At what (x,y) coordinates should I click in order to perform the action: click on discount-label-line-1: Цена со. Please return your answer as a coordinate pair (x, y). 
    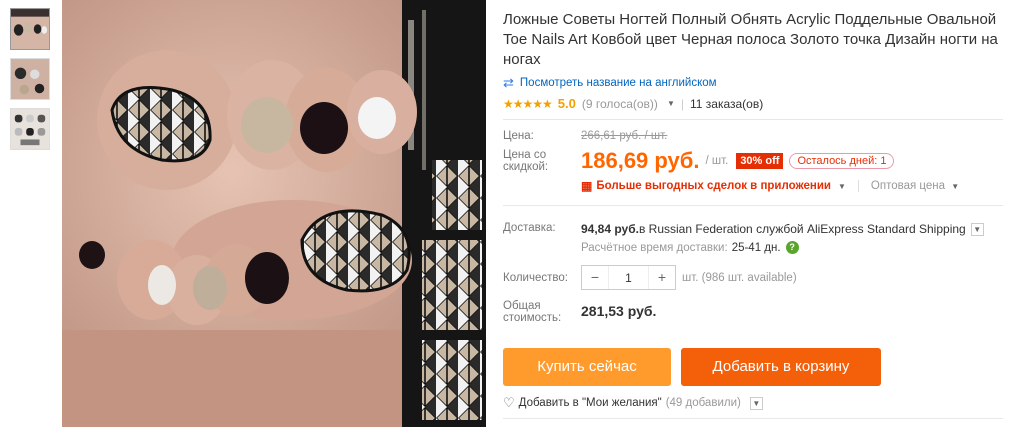
    Looking at the image, I should click on (525, 155).